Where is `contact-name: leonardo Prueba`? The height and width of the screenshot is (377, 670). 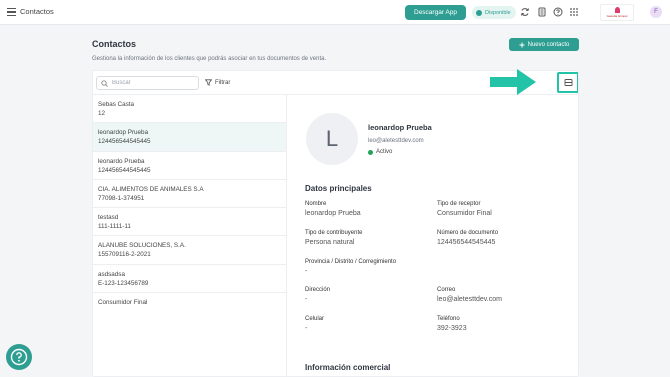 contact-name: leonardo Prueba is located at coordinates (121, 161).